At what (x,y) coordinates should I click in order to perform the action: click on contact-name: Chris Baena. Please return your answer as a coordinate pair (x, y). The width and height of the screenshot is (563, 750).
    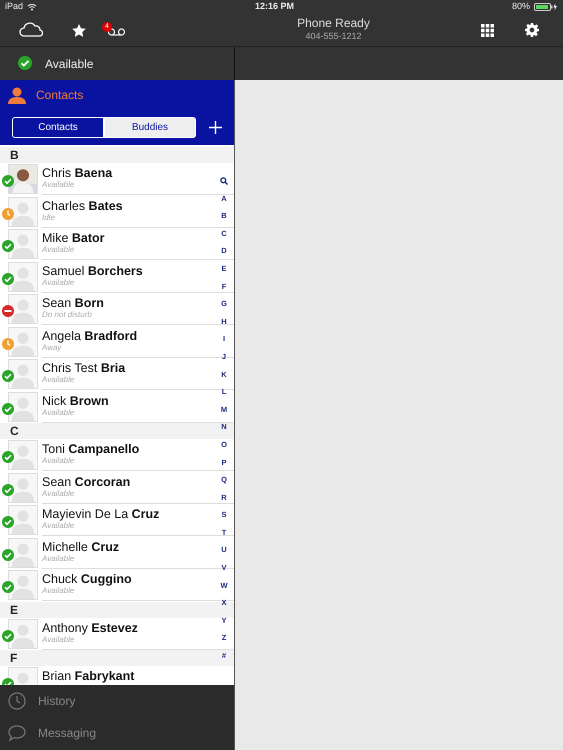
    Looking at the image, I should click on (77, 173).